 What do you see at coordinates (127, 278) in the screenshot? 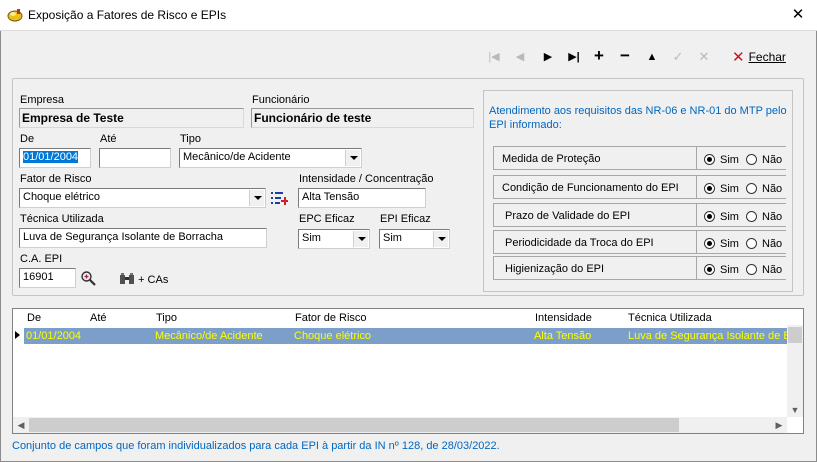
I see `binoculars-icon` at bounding box center [127, 278].